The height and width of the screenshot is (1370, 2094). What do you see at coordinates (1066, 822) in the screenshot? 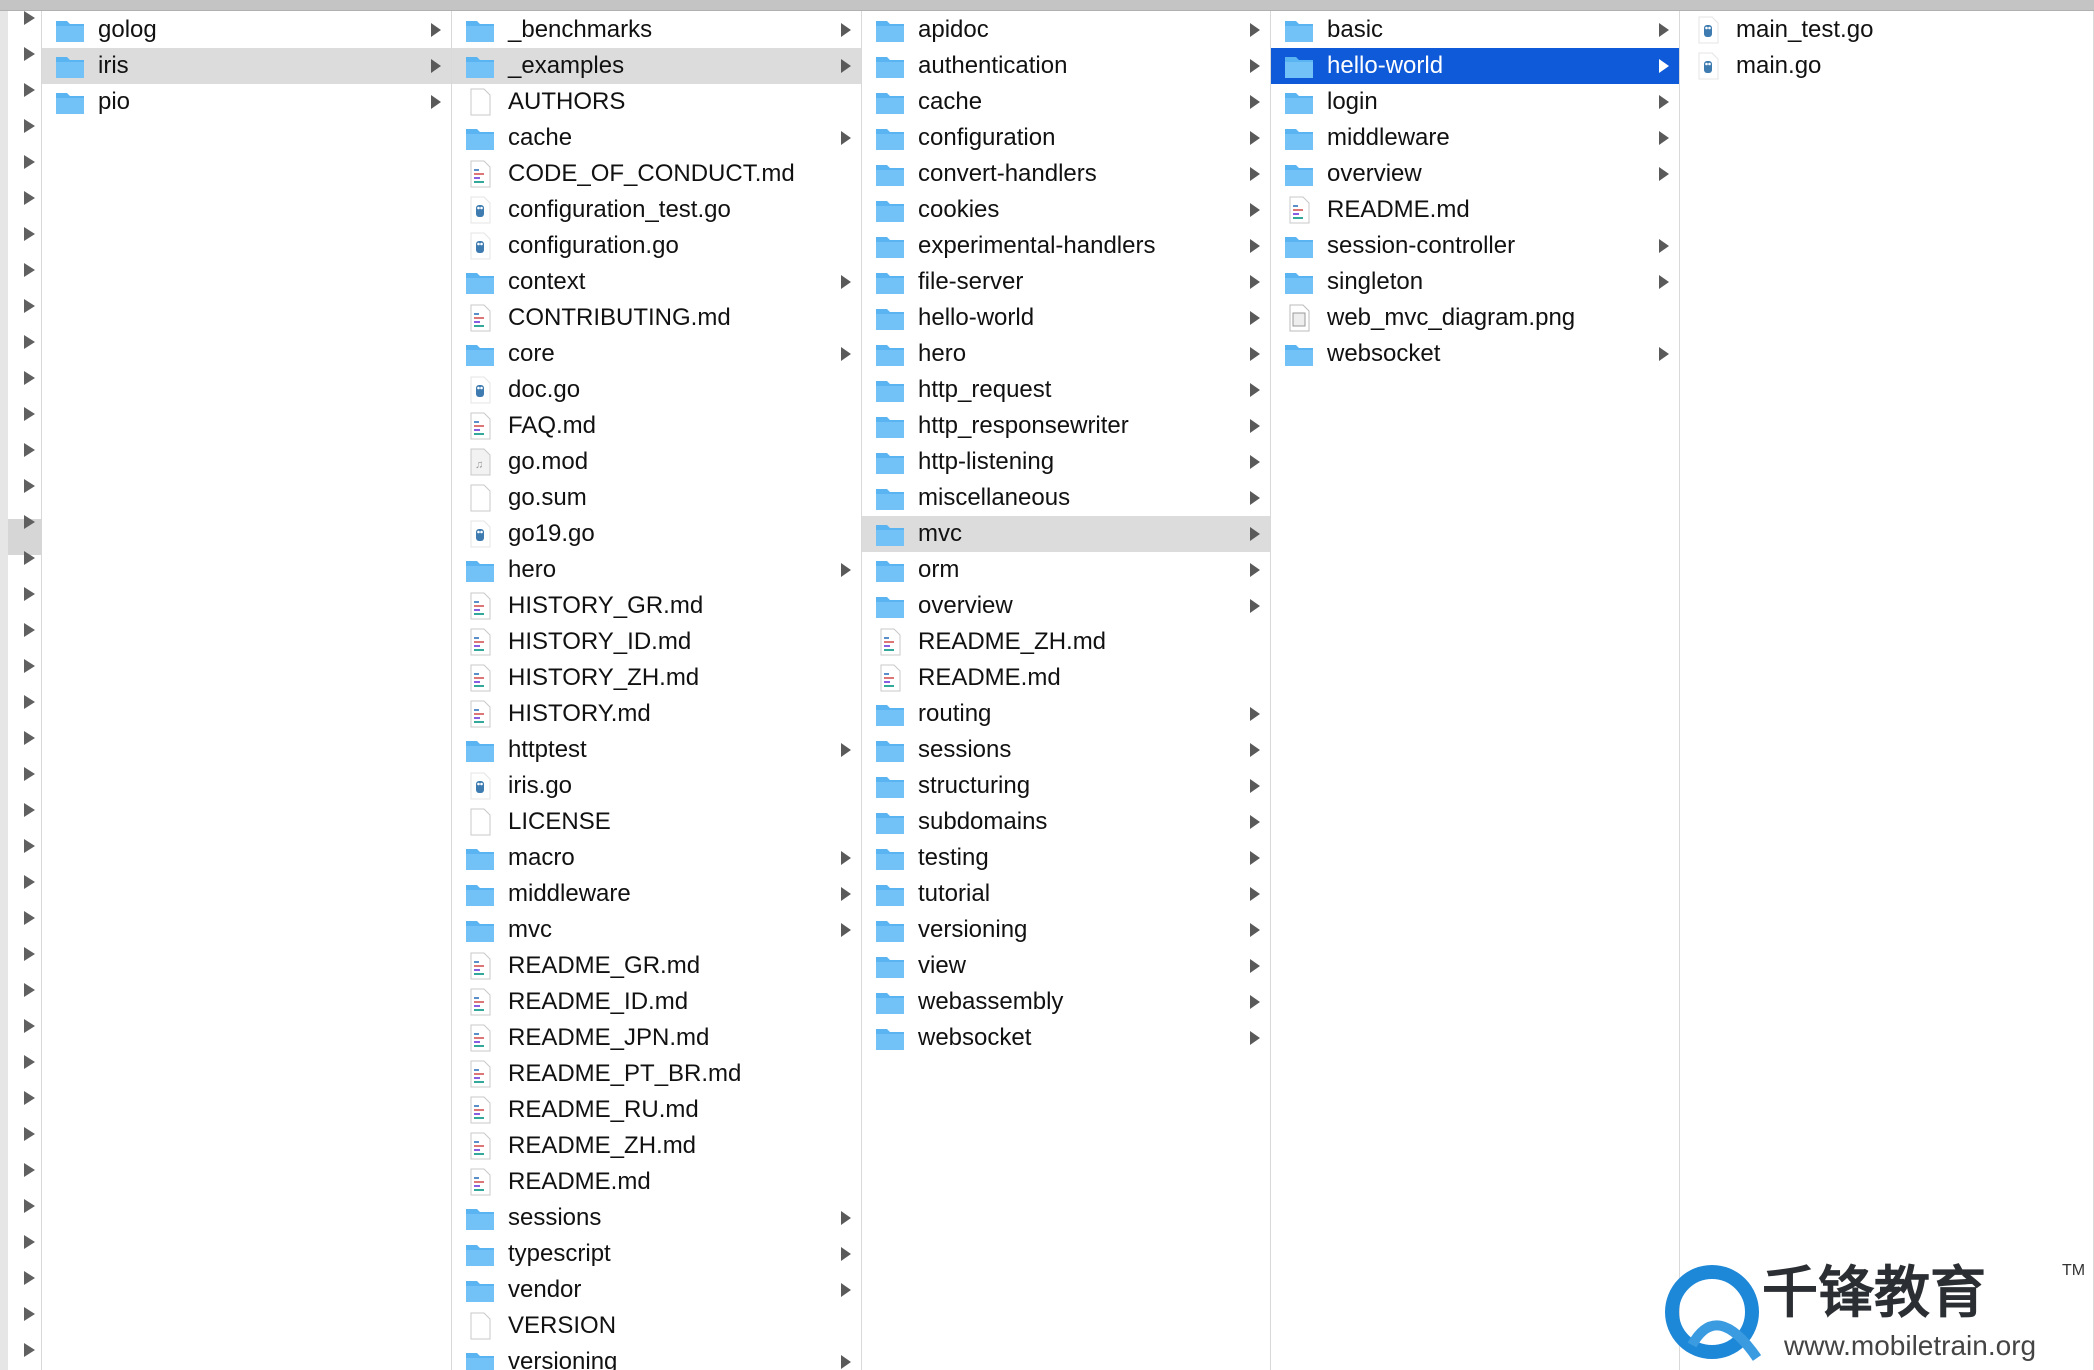
I see `folder-item: subdomains` at bounding box center [1066, 822].